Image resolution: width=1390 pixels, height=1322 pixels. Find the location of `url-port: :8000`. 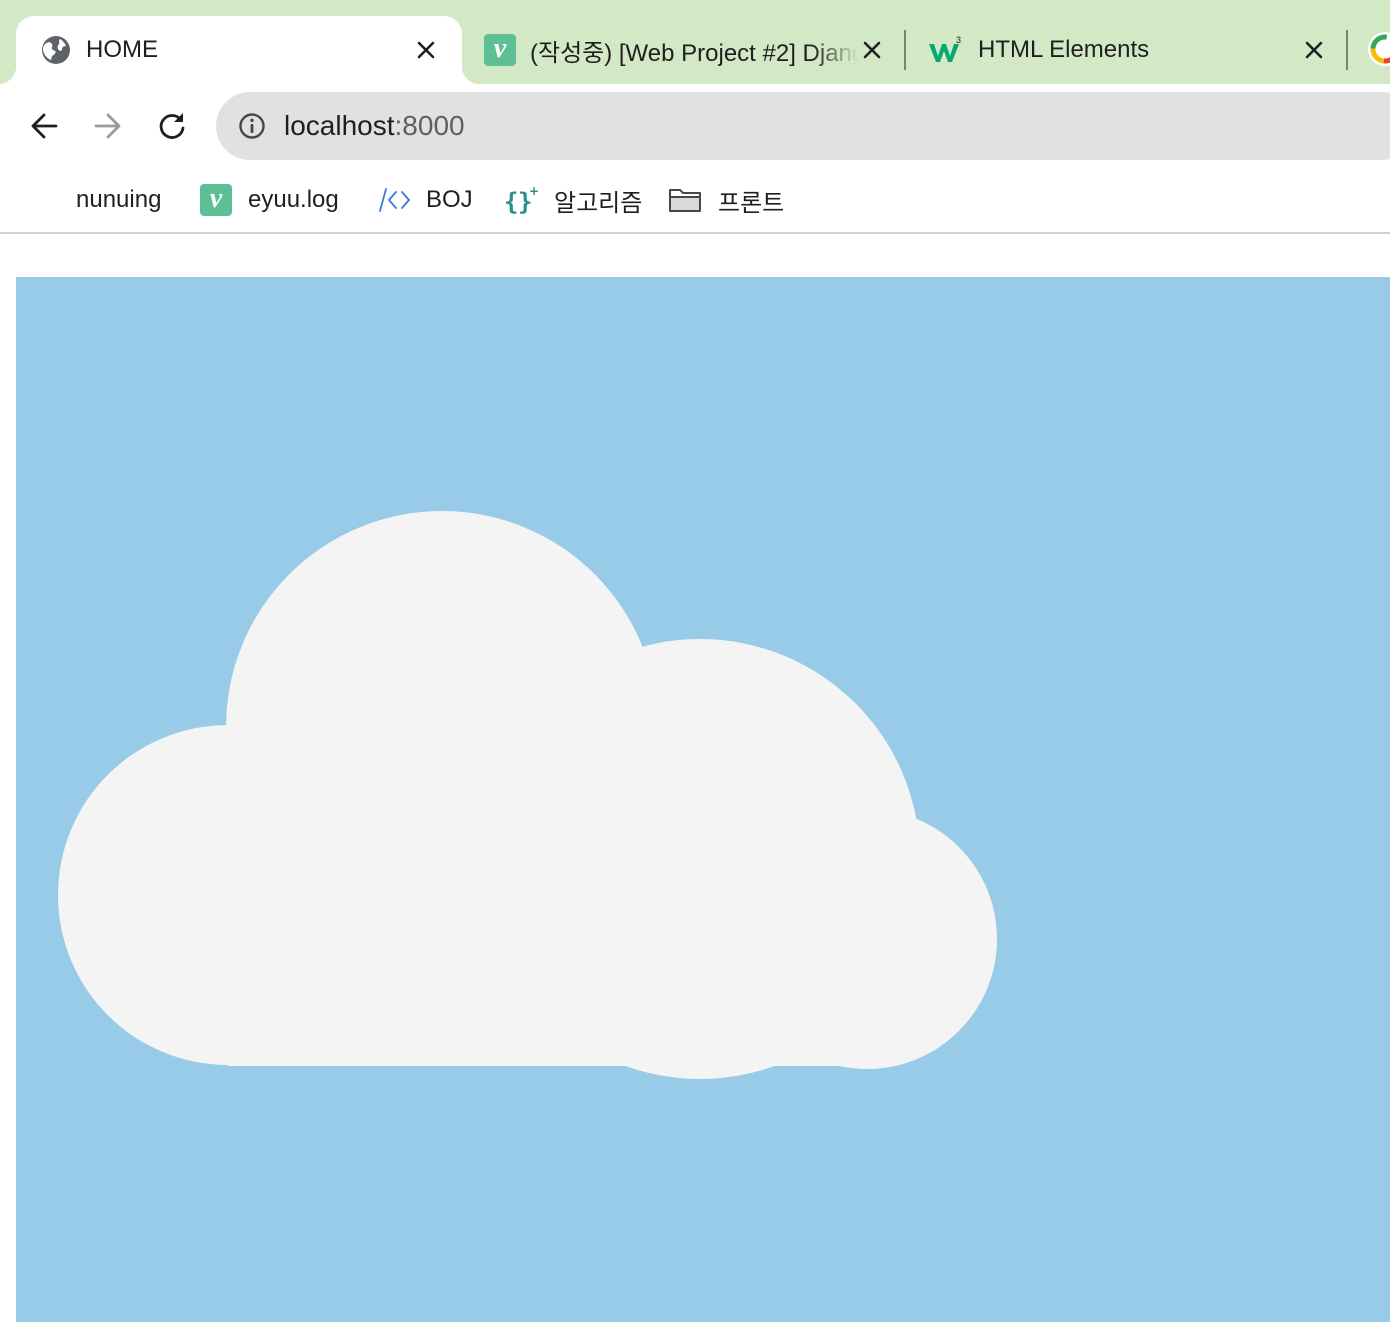

url-port: :8000 is located at coordinates (429, 125).